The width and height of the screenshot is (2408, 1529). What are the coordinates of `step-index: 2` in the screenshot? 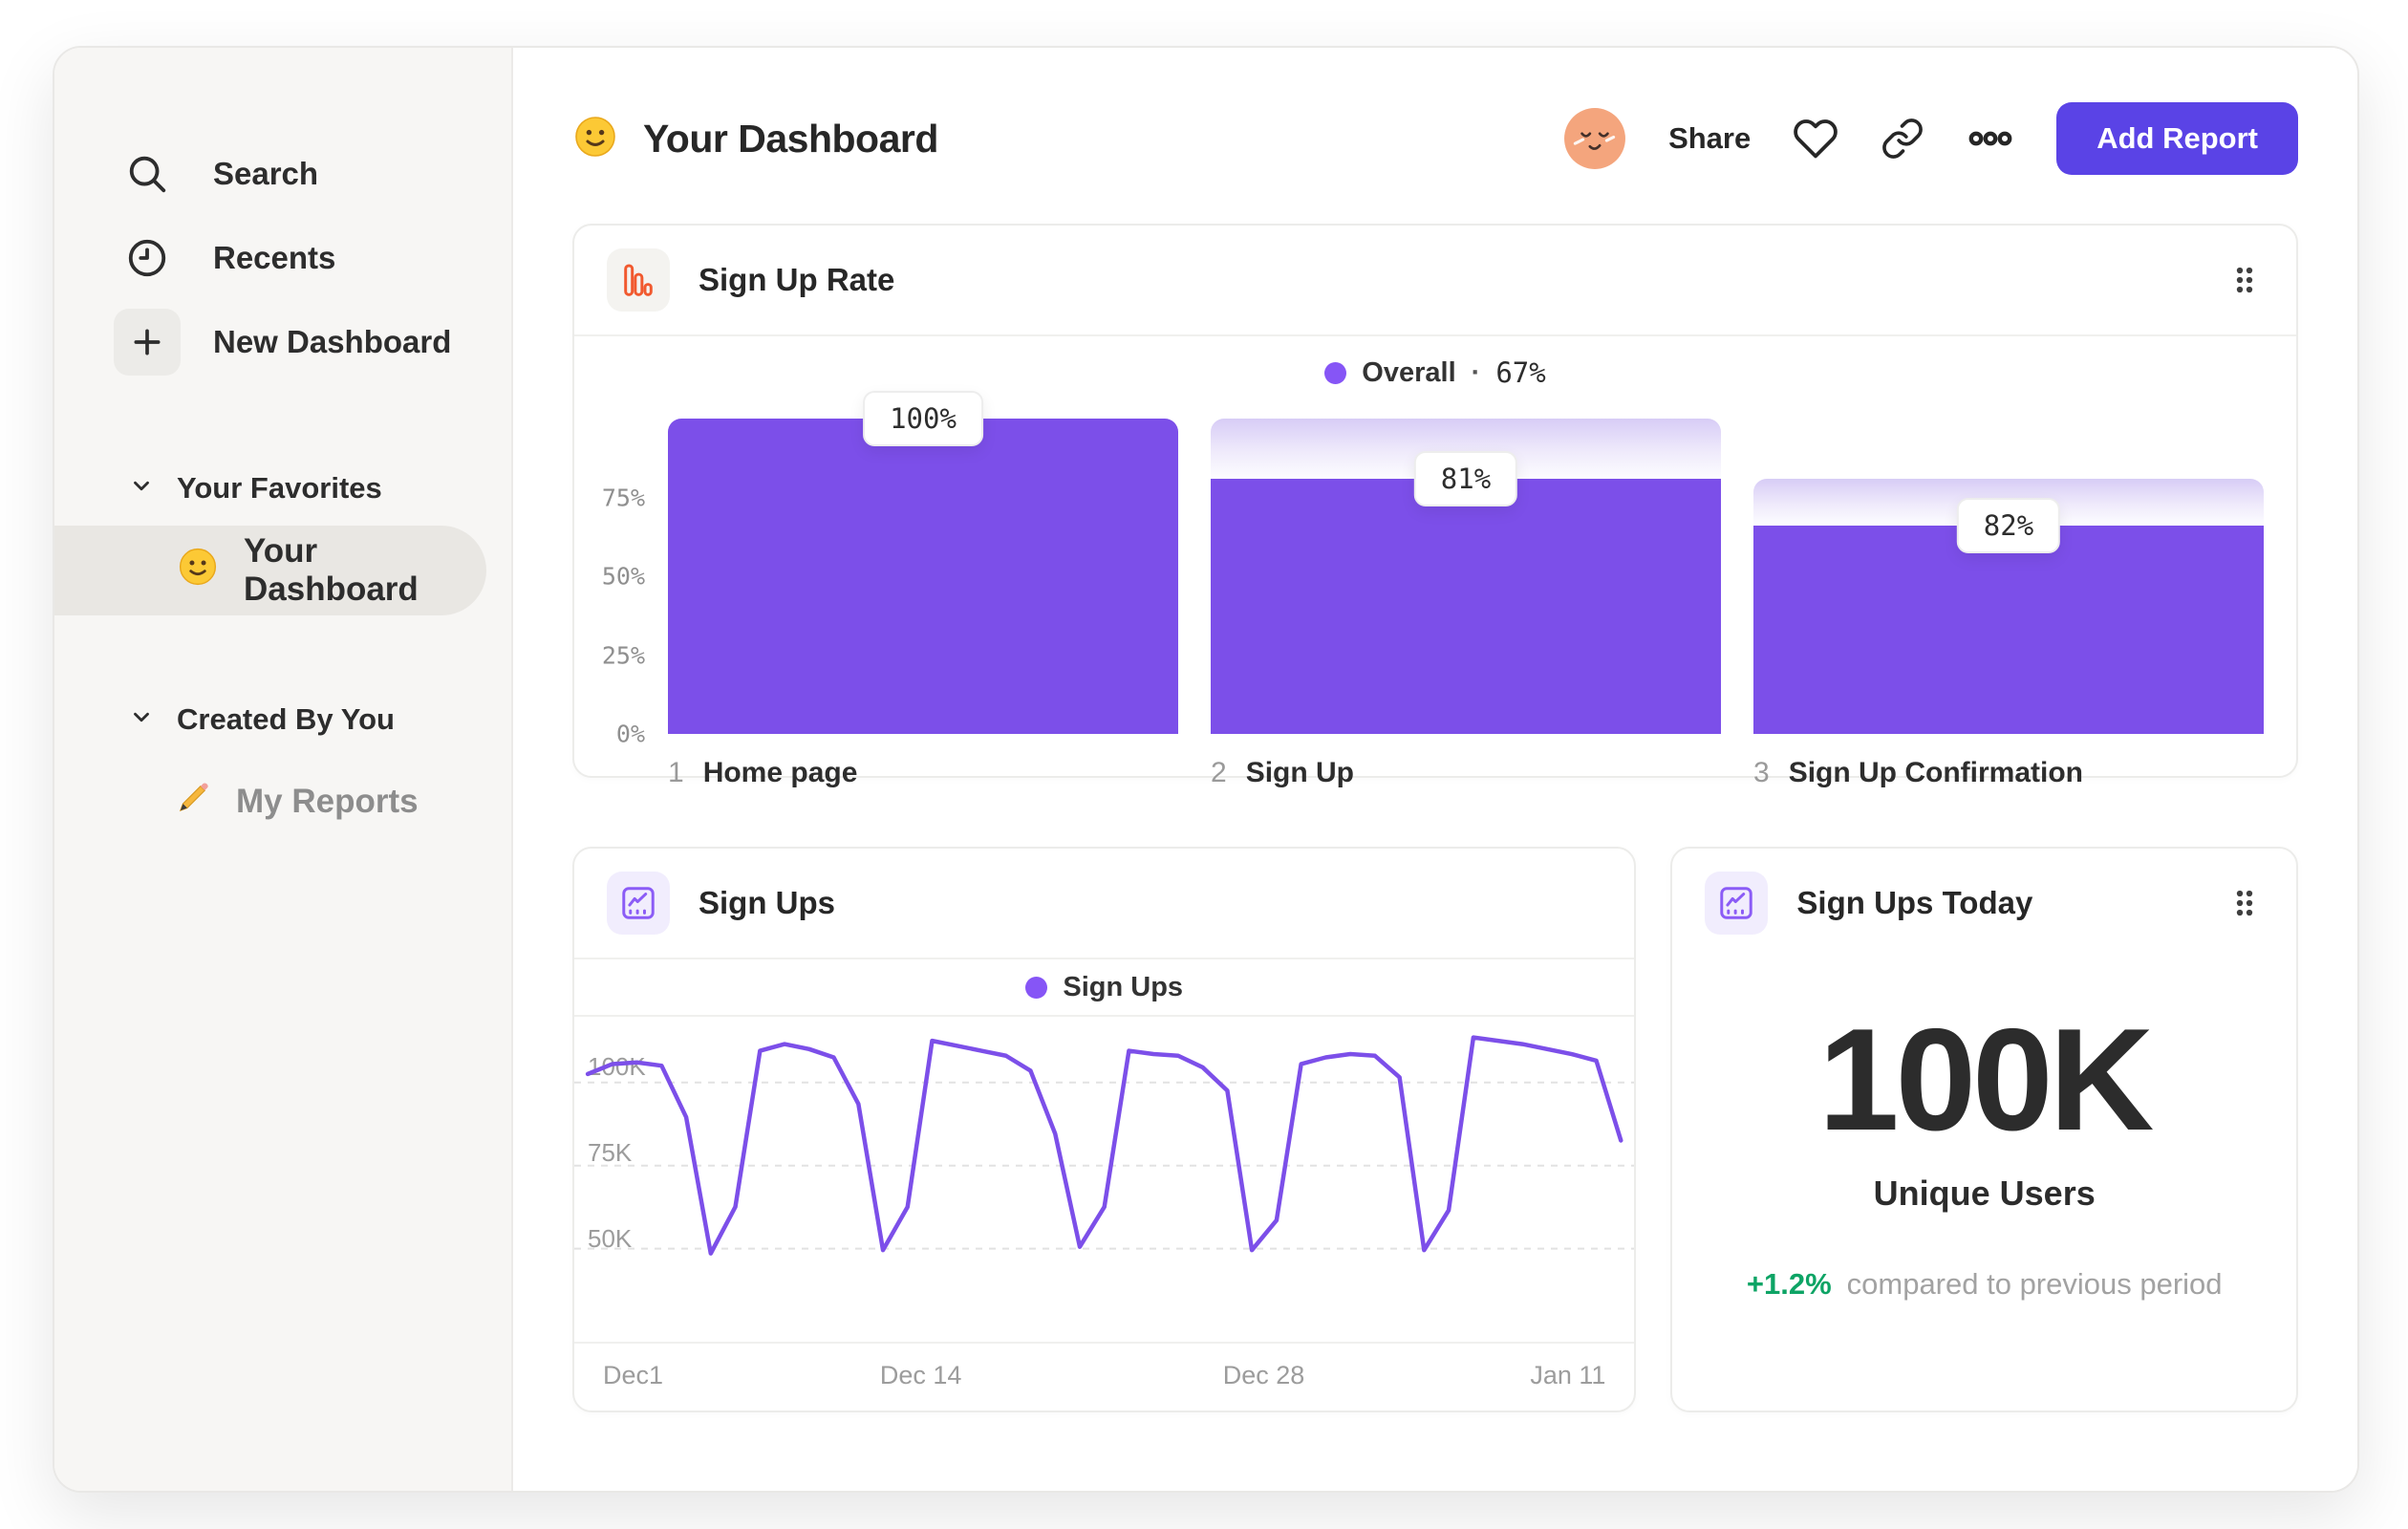 It's located at (1219, 772).